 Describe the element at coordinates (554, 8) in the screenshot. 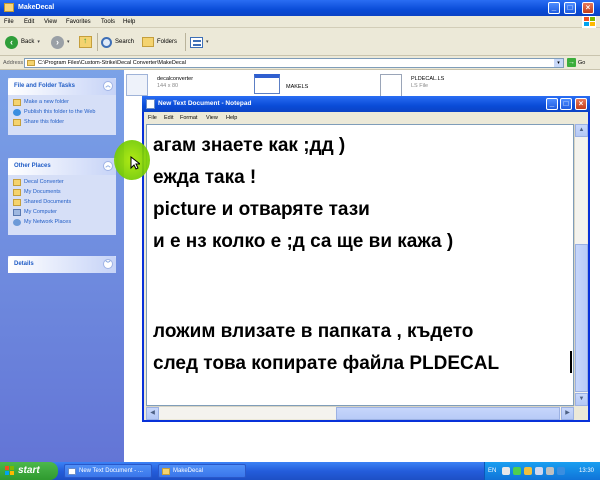

I see `minimize-button: _` at that location.